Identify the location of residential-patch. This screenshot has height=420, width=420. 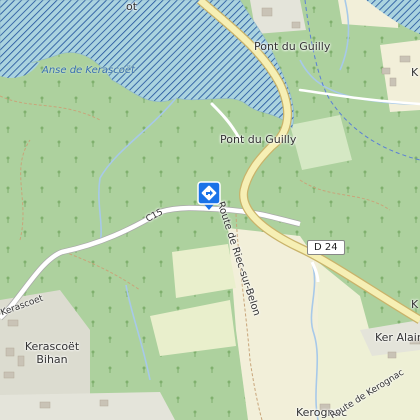
(87, 406).